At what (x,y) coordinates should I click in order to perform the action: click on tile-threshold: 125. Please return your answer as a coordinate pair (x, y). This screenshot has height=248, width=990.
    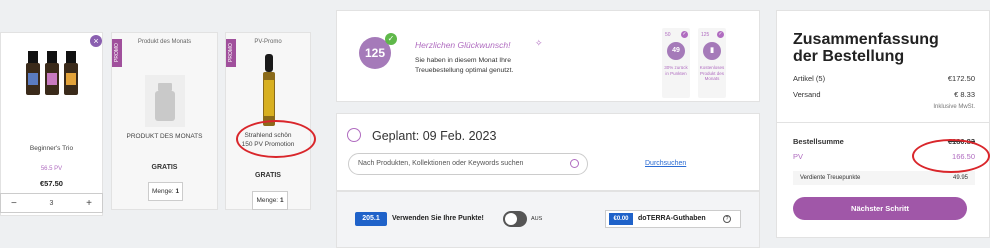
    Looking at the image, I should click on (705, 35).